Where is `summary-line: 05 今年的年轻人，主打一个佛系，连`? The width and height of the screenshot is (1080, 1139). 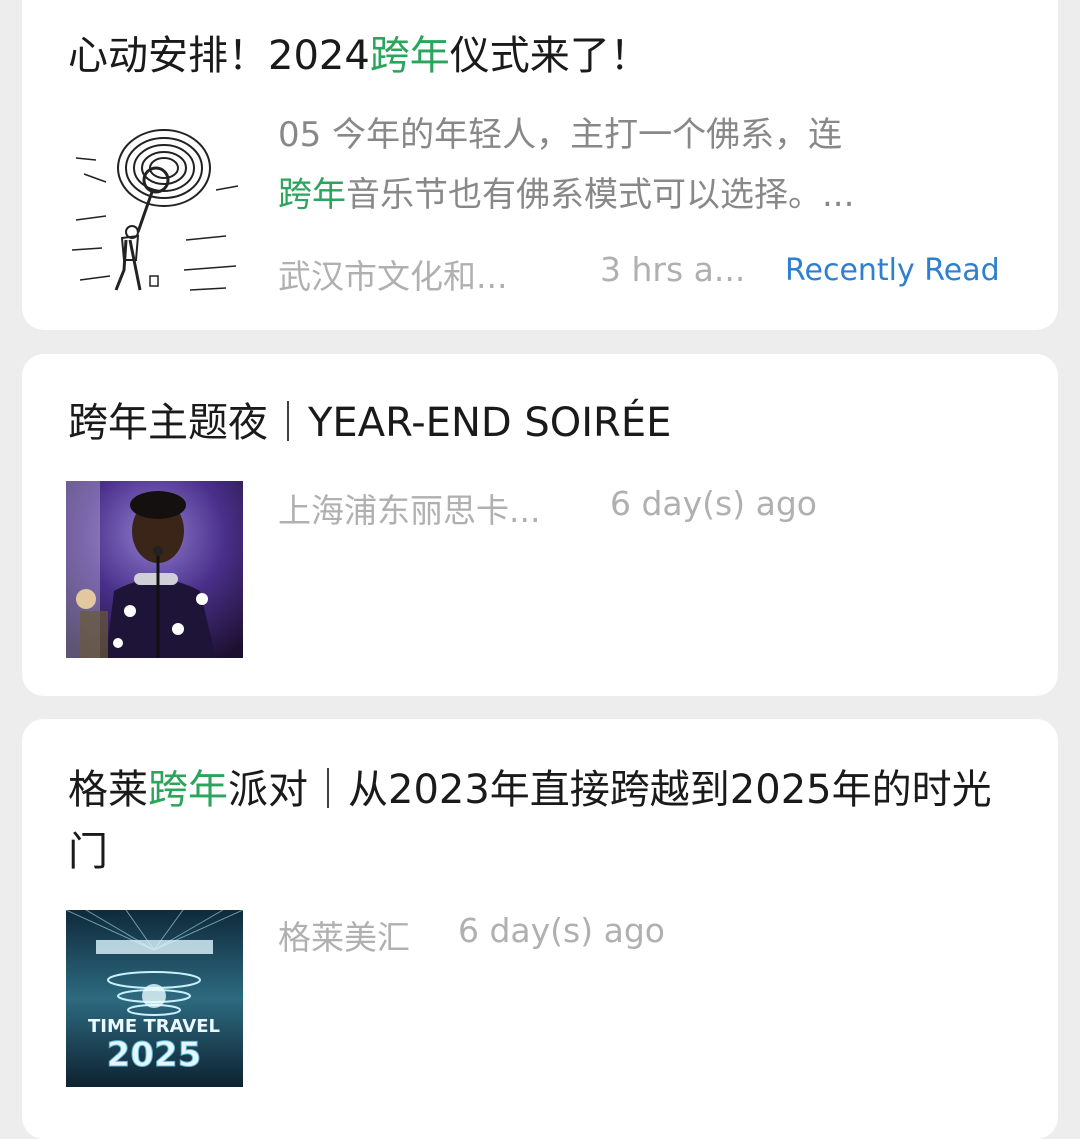 summary-line: 05 今年的年轻人，主打一个佛系，连 is located at coordinates (560, 135).